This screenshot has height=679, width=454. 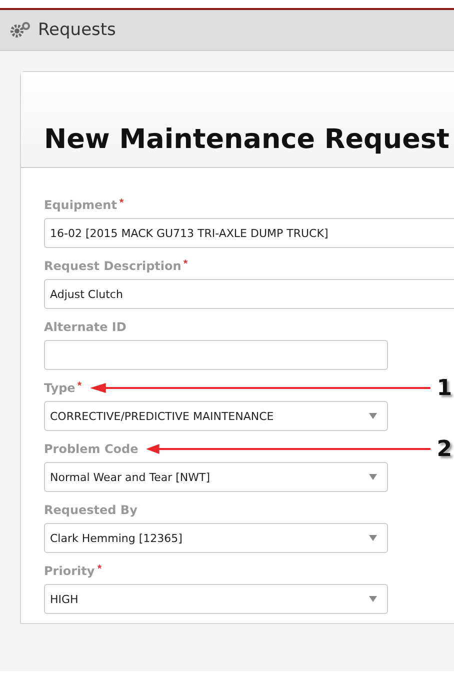 What do you see at coordinates (85, 327) in the screenshot?
I see `field-label: Alternate ID` at bounding box center [85, 327].